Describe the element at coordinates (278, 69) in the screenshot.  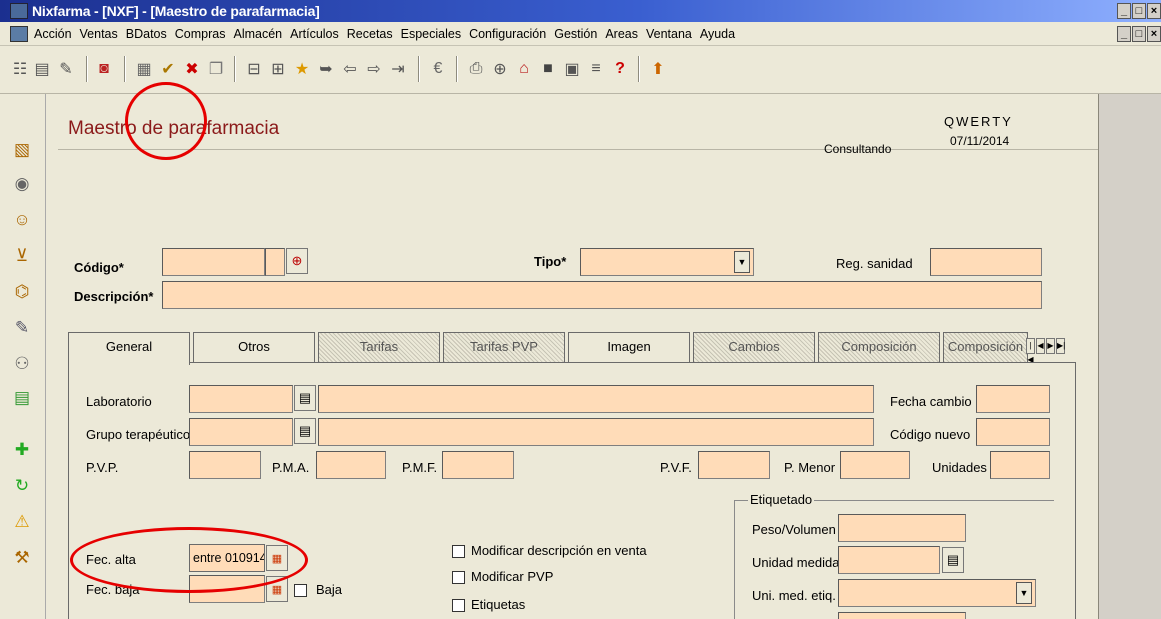
I see `grid-icon: ⊞` at that location.